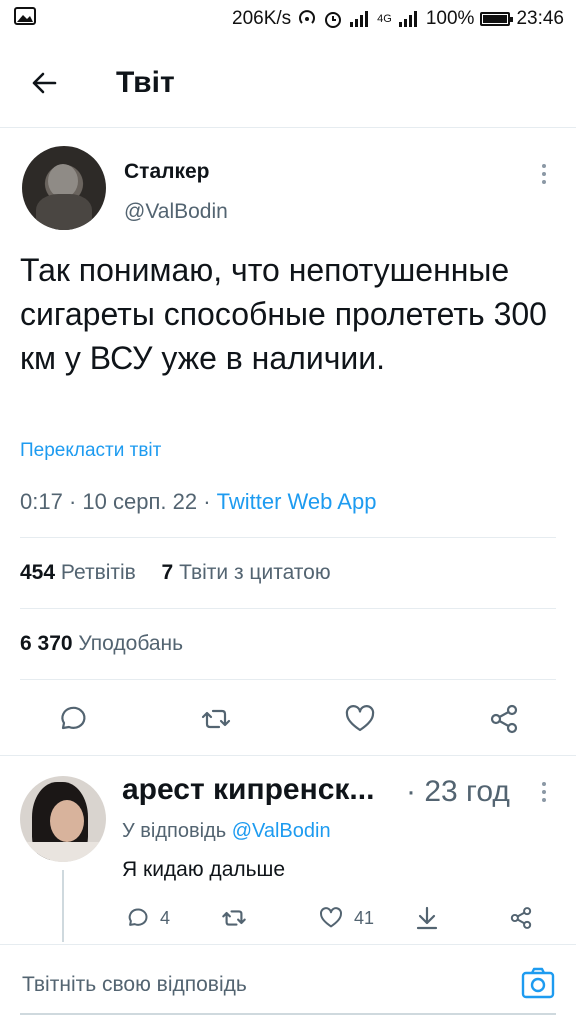 The height and width of the screenshot is (1024, 576). What do you see at coordinates (145, 82) in the screenshot?
I see `page-title: Твіт` at bounding box center [145, 82].